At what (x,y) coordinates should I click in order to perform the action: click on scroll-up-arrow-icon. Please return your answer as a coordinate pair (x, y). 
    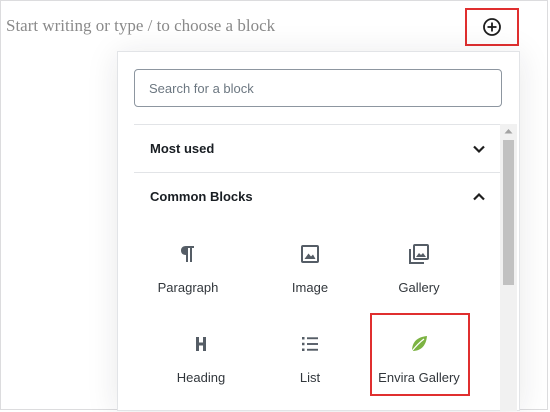
    Looking at the image, I should click on (508, 131).